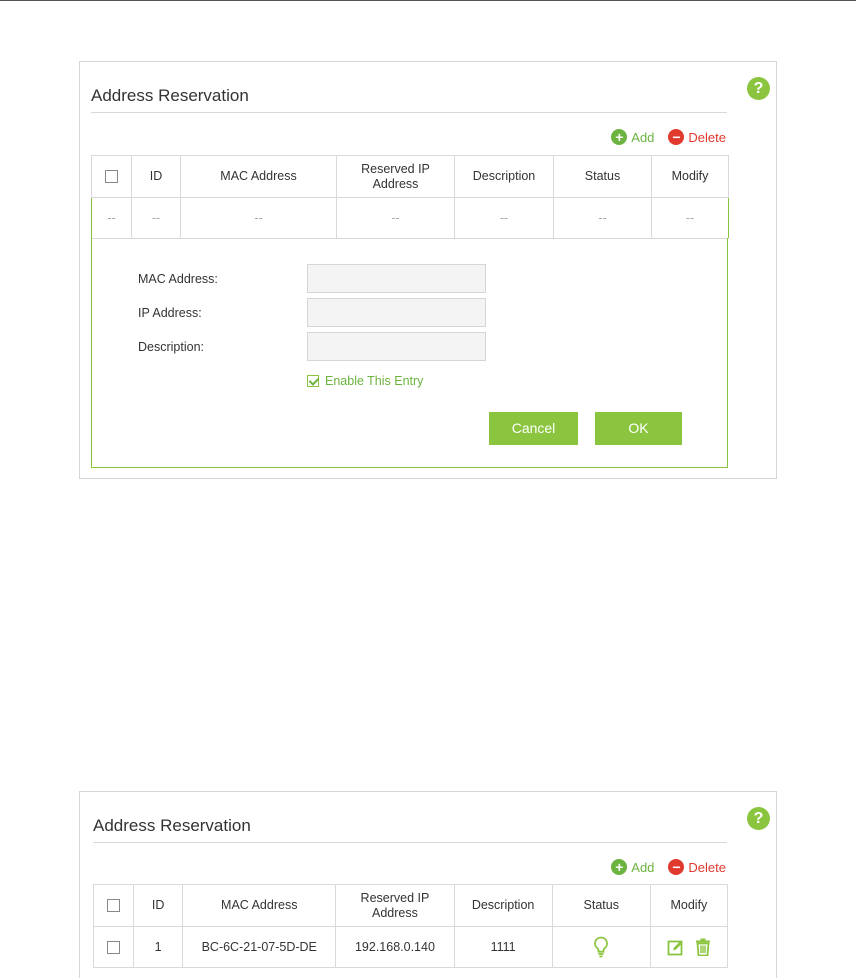 The image size is (856, 978). I want to click on table-row: 1 BC-6C-21-07-5D-DE 192.168.0.140 1111, so click(410, 947).